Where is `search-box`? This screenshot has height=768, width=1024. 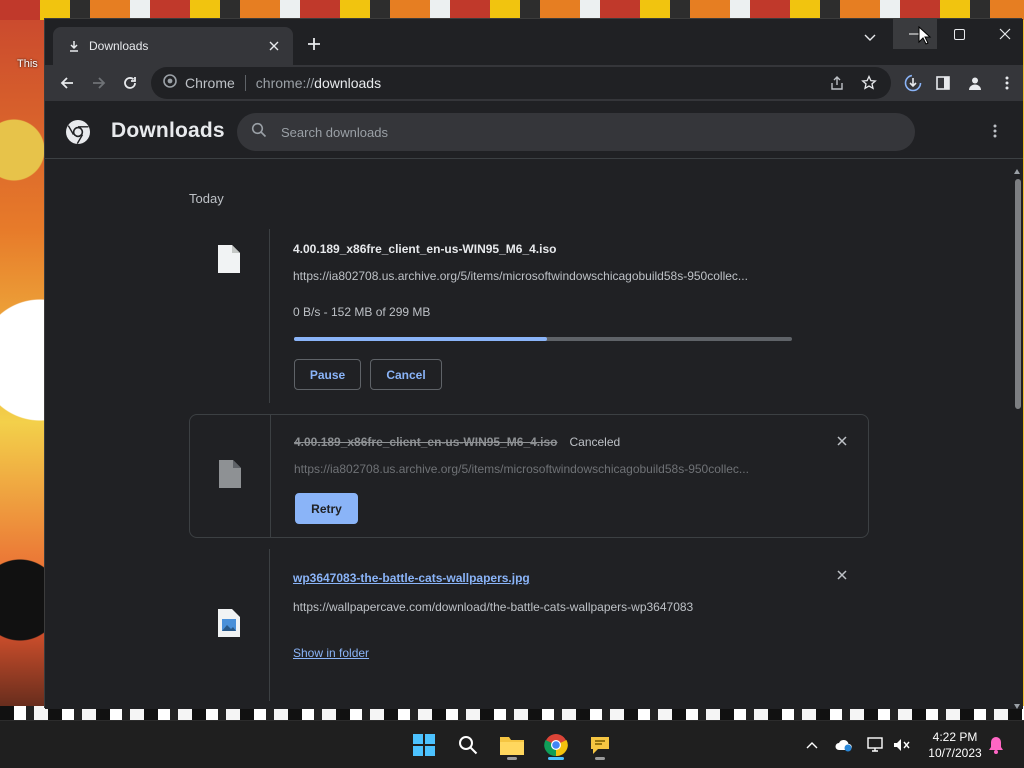
search-box is located at coordinates (576, 132).